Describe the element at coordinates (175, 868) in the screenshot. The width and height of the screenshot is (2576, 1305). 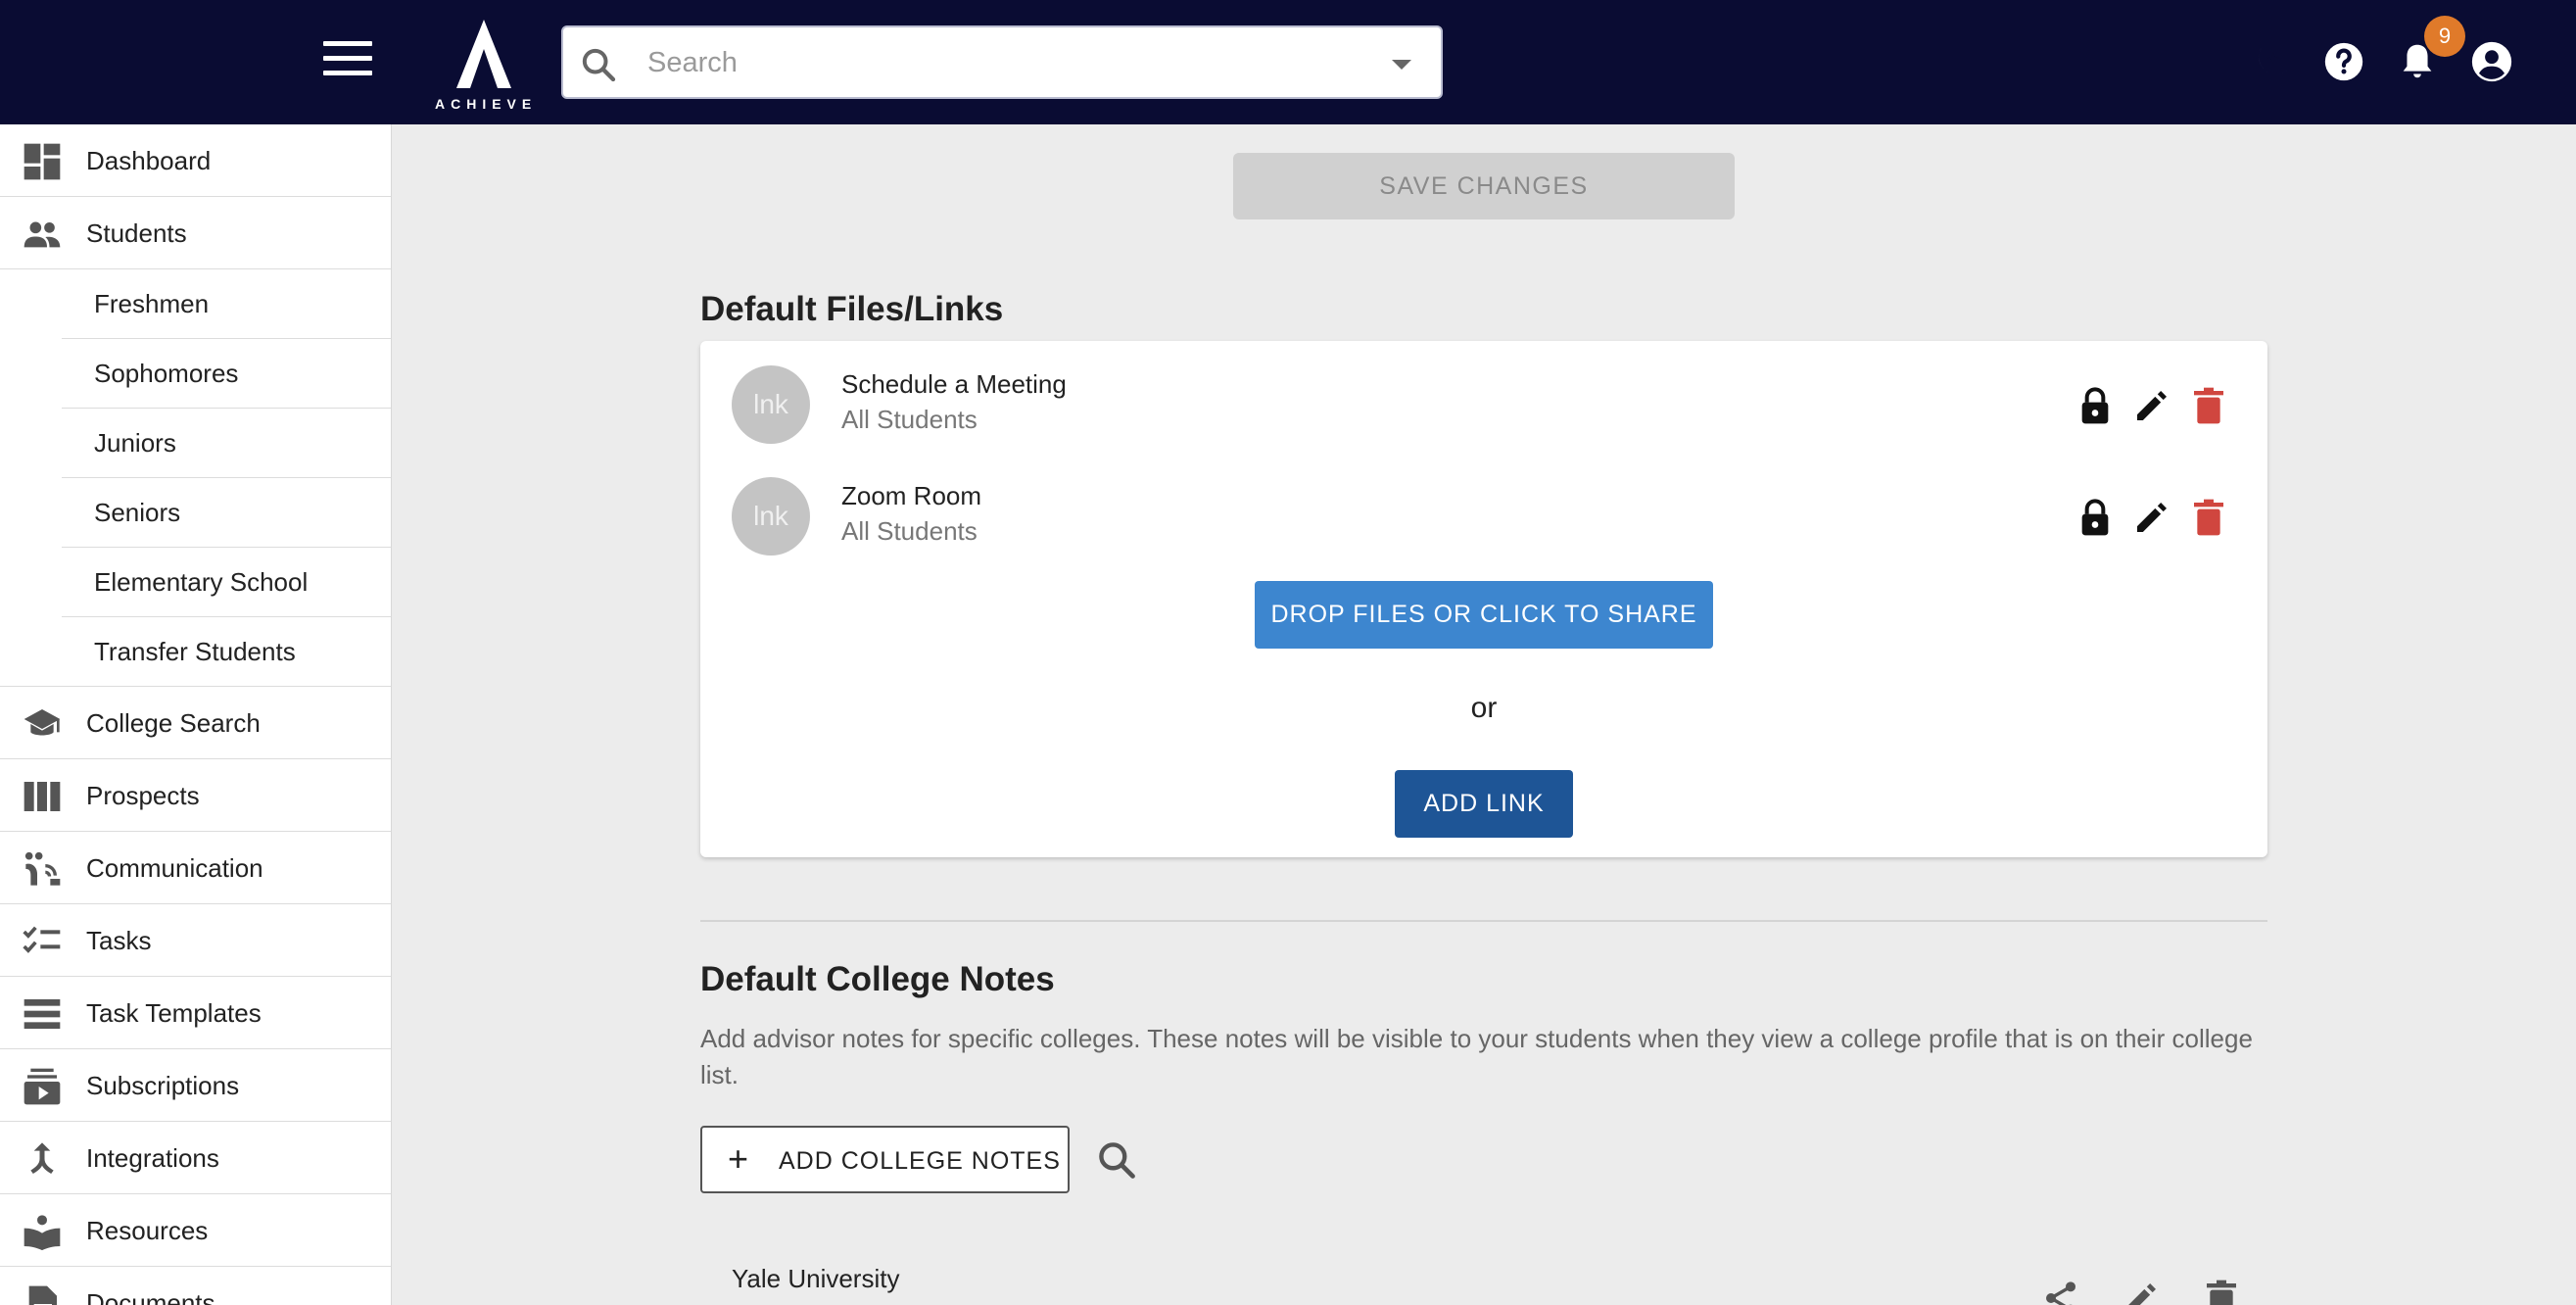
I see `sidebar-item-label: Communication` at that location.